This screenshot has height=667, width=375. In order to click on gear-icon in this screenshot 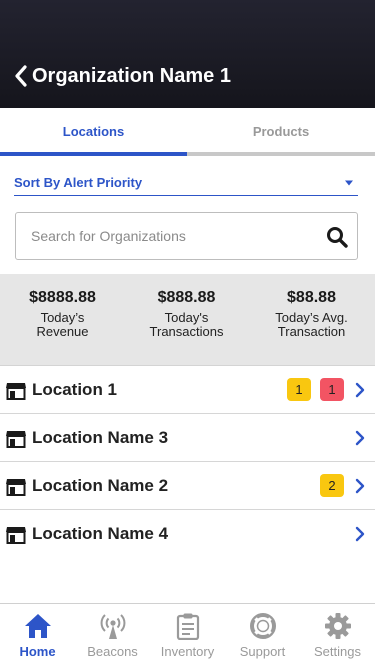, I will do `click(338, 626)`.